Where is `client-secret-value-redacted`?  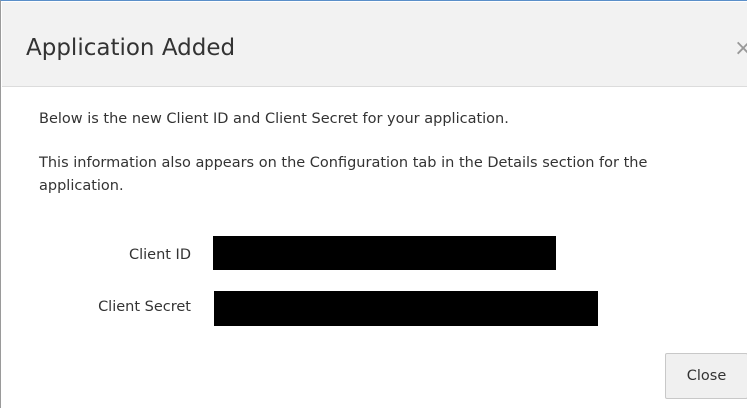
client-secret-value-redacted is located at coordinates (406, 308).